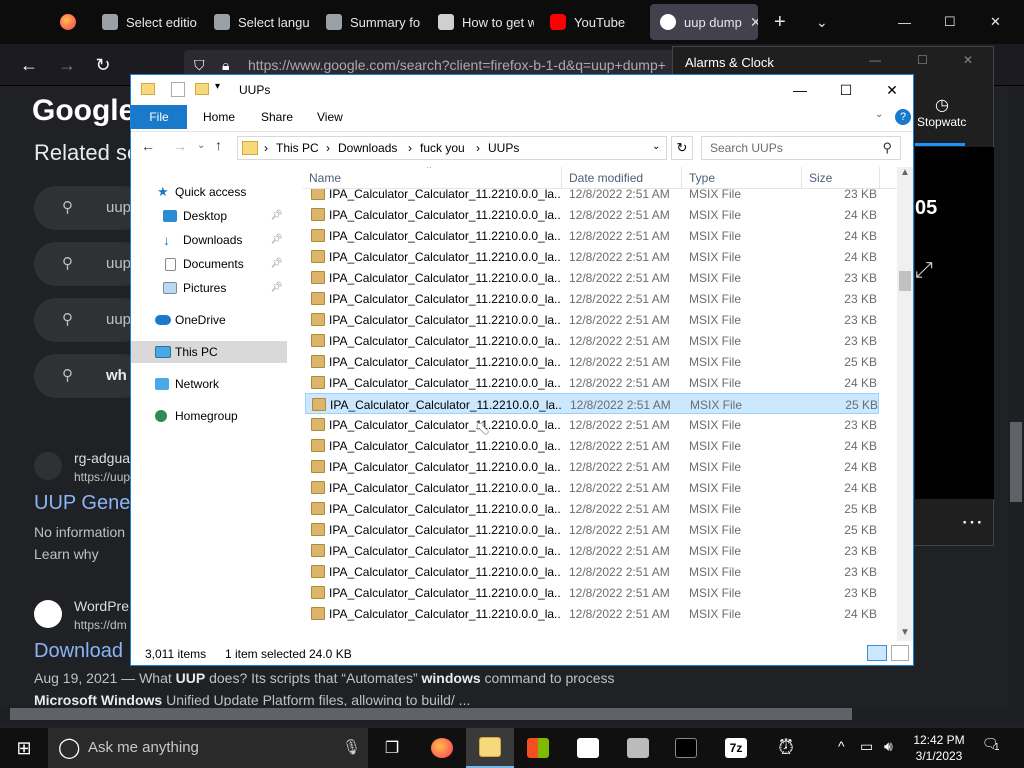 Image resolution: width=1024 pixels, height=768 pixels. Describe the element at coordinates (159, 117) in the screenshot. I see `tab-file: File` at that location.